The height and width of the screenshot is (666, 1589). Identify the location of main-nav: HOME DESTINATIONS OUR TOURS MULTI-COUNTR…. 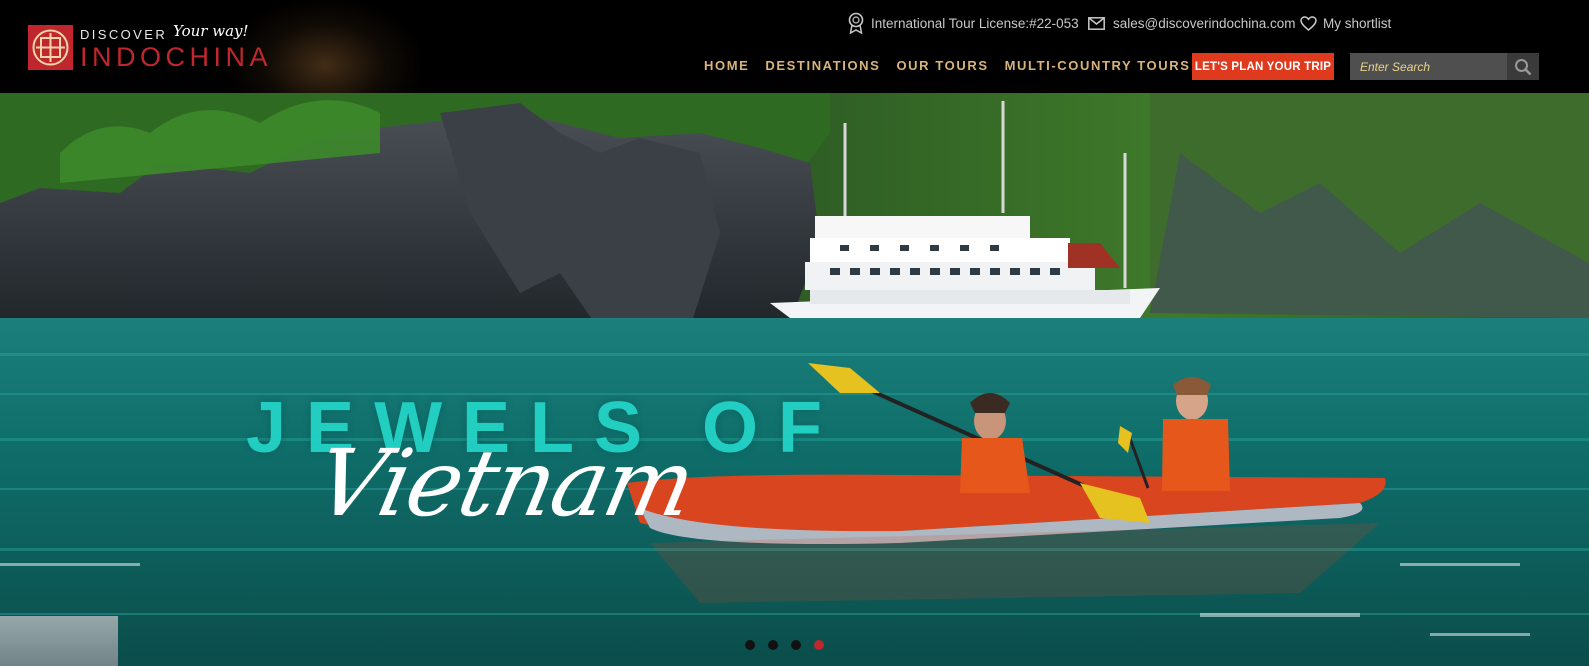
(947, 65).